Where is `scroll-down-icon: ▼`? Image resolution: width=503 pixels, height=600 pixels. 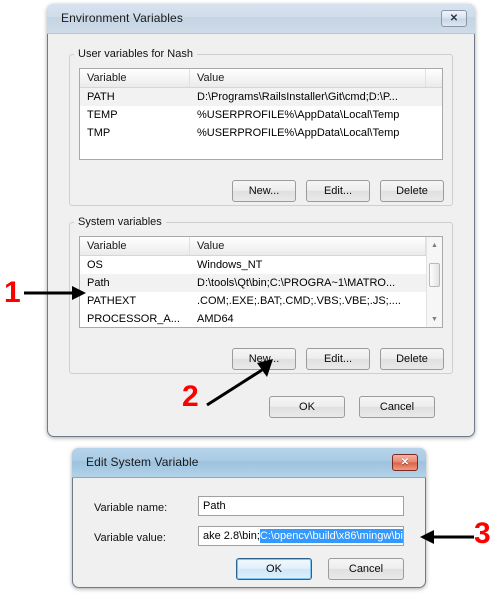
scroll-down-icon: ▼ is located at coordinates (434, 319).